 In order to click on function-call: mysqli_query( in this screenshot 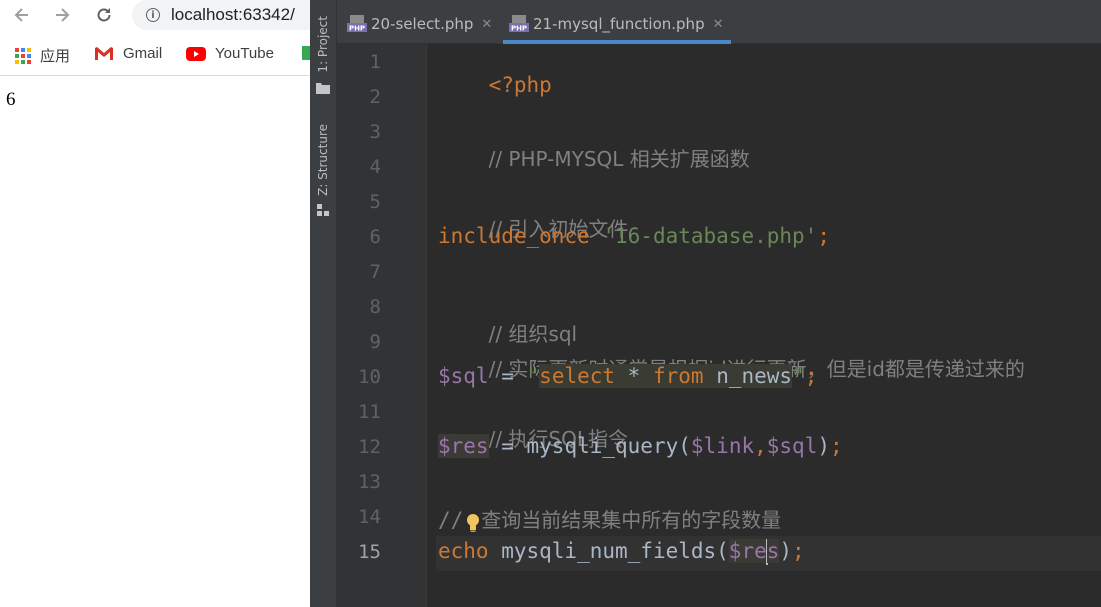, I will do `click(608, 446)`.